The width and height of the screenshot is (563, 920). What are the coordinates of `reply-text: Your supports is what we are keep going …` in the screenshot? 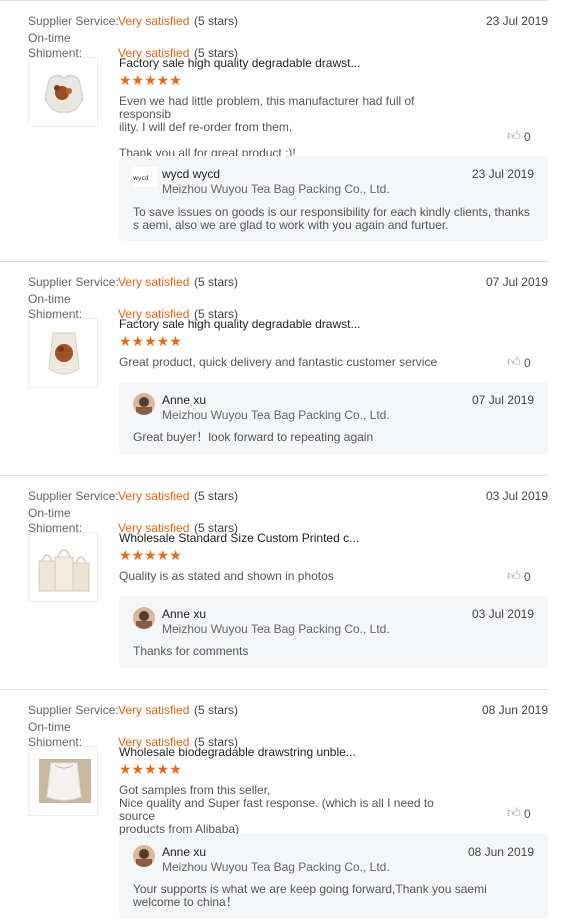 It's located at (310, 895).